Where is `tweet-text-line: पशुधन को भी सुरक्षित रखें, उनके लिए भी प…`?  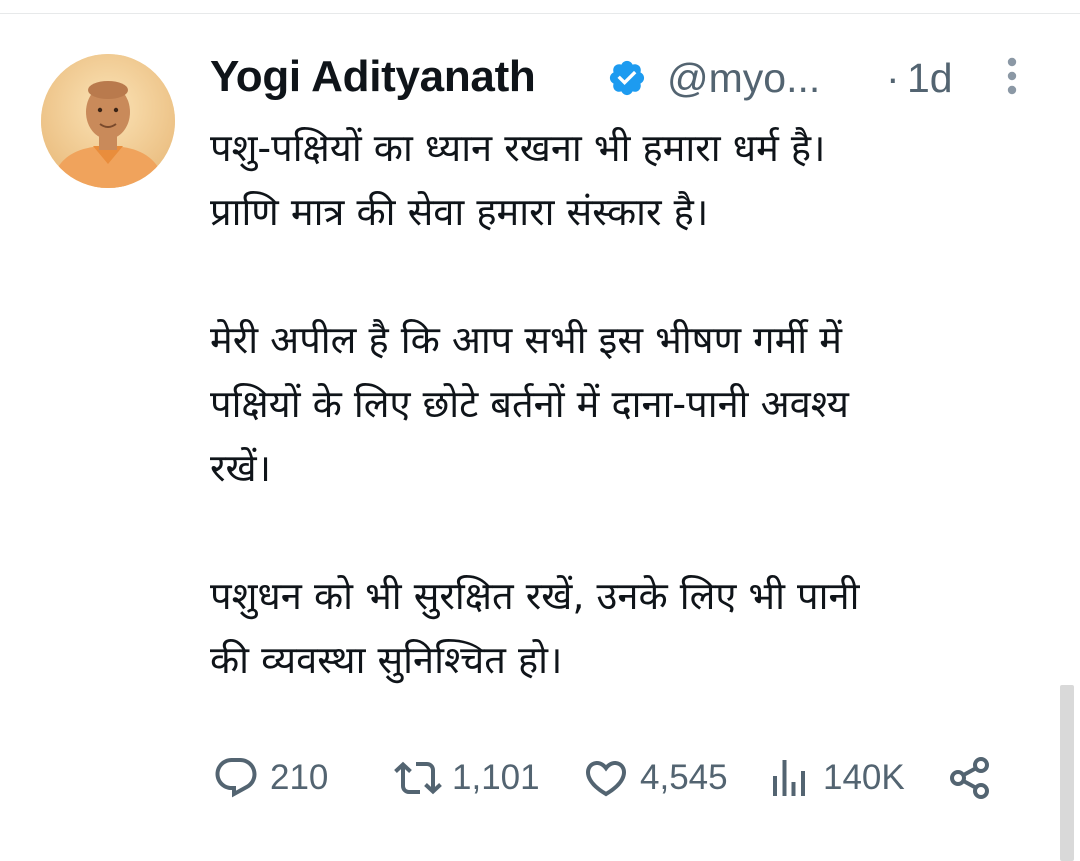 tweet-text-line: पशुधन को भी सुरक्षित रखें, उनके लिए भी प… is located at coordinates (535, 596).